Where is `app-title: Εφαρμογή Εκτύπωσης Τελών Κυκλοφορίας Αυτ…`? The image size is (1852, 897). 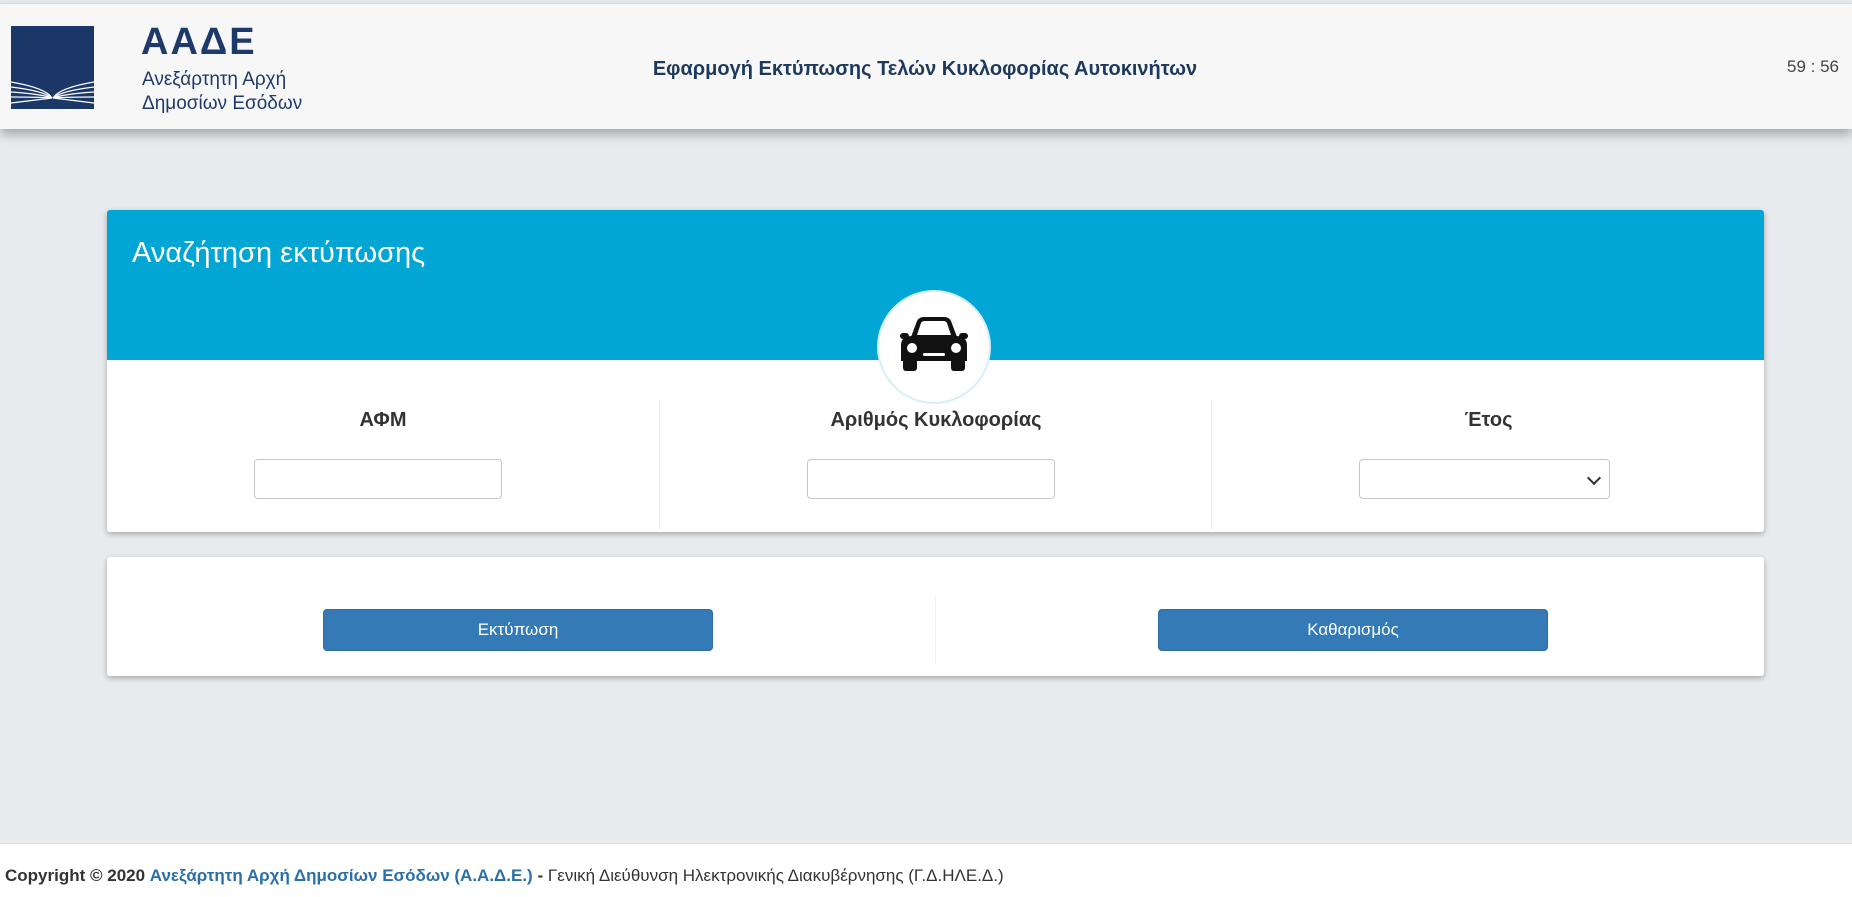
app-title: Εφαρμογή Εκτύπωσης Τελών Κυκλοφορίας Αυτ… is located at coordinates (926, 69).